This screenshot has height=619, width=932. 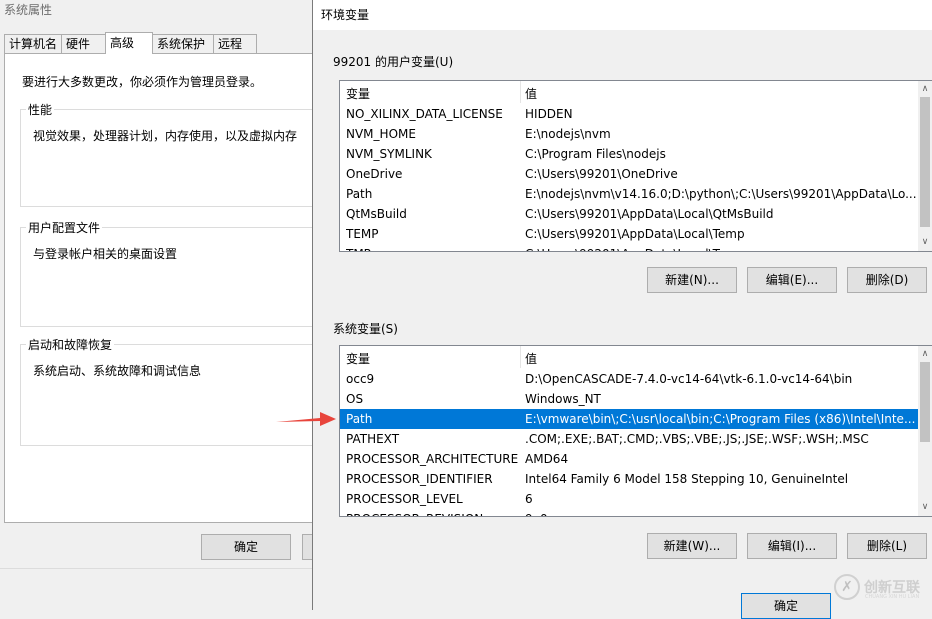 What do you see at coordinates (601, 174) in the screenshot?
I see `var-value: C:\Users\99201\OneDrive` at bounding box center [601, 174].